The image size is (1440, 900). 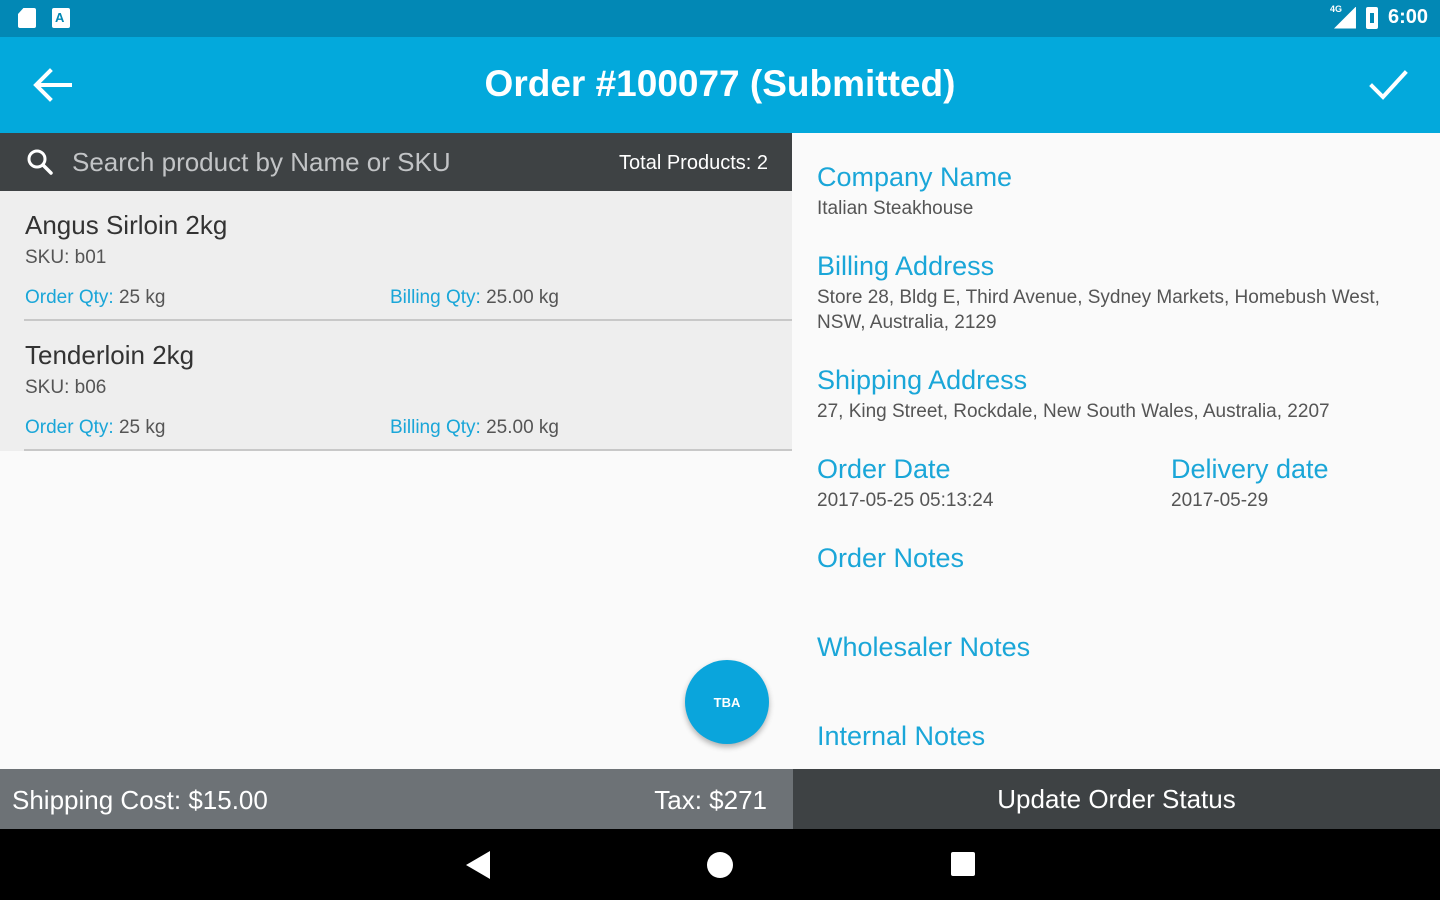 What do you see at coordinates (1407, 17) in the screenshot?
I see `clock: 6:00` at bounding box center [1407, 17].